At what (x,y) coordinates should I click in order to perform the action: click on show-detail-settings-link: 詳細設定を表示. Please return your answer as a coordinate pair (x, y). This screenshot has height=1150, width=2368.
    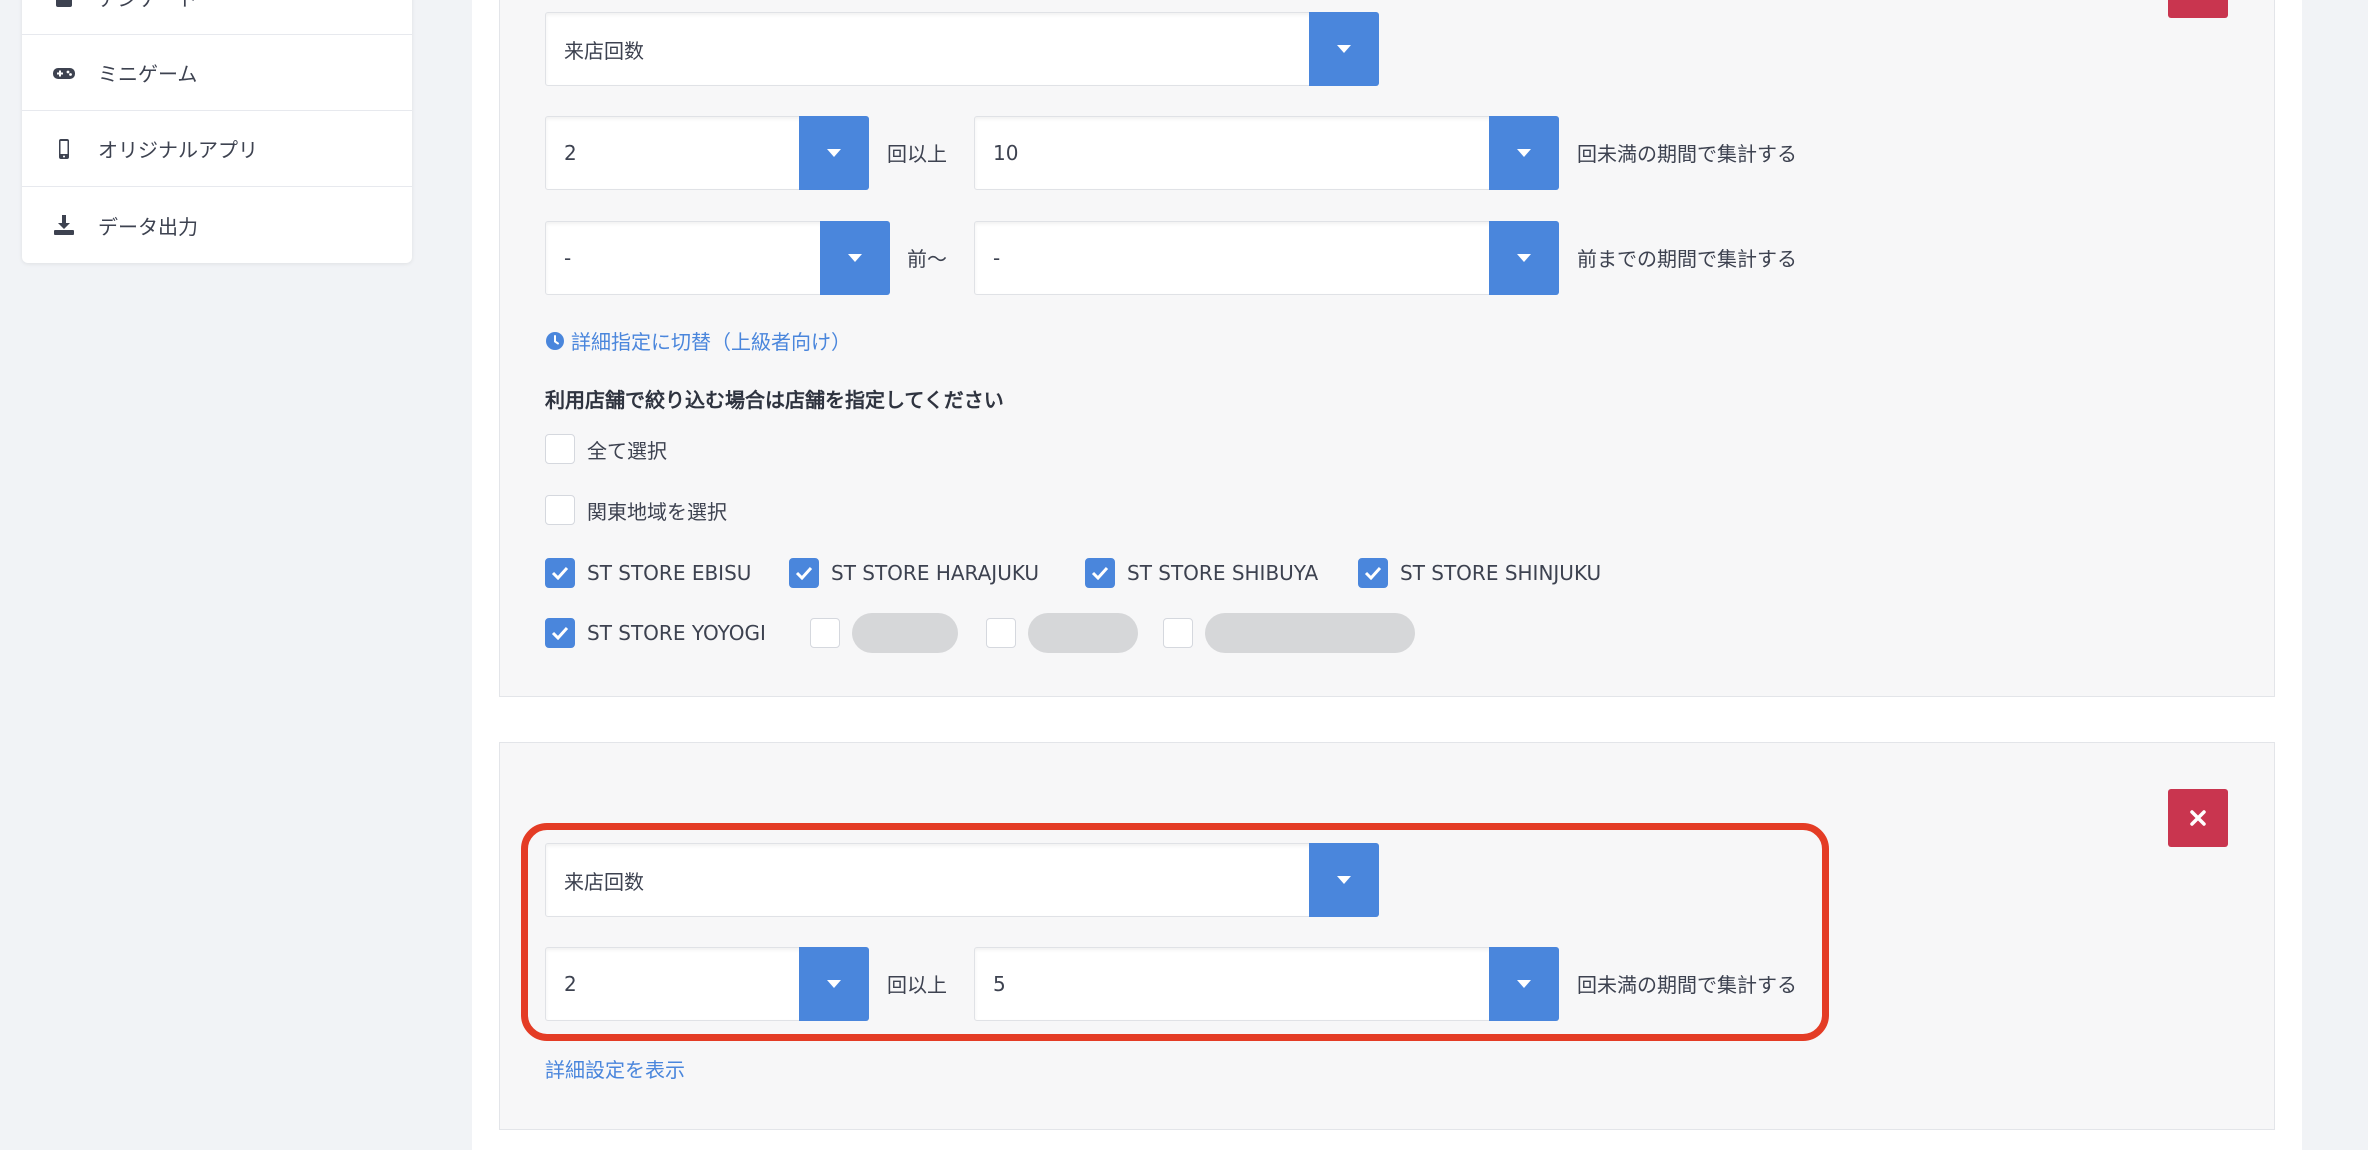
    Looking at the image, I should click on (615, 1068).